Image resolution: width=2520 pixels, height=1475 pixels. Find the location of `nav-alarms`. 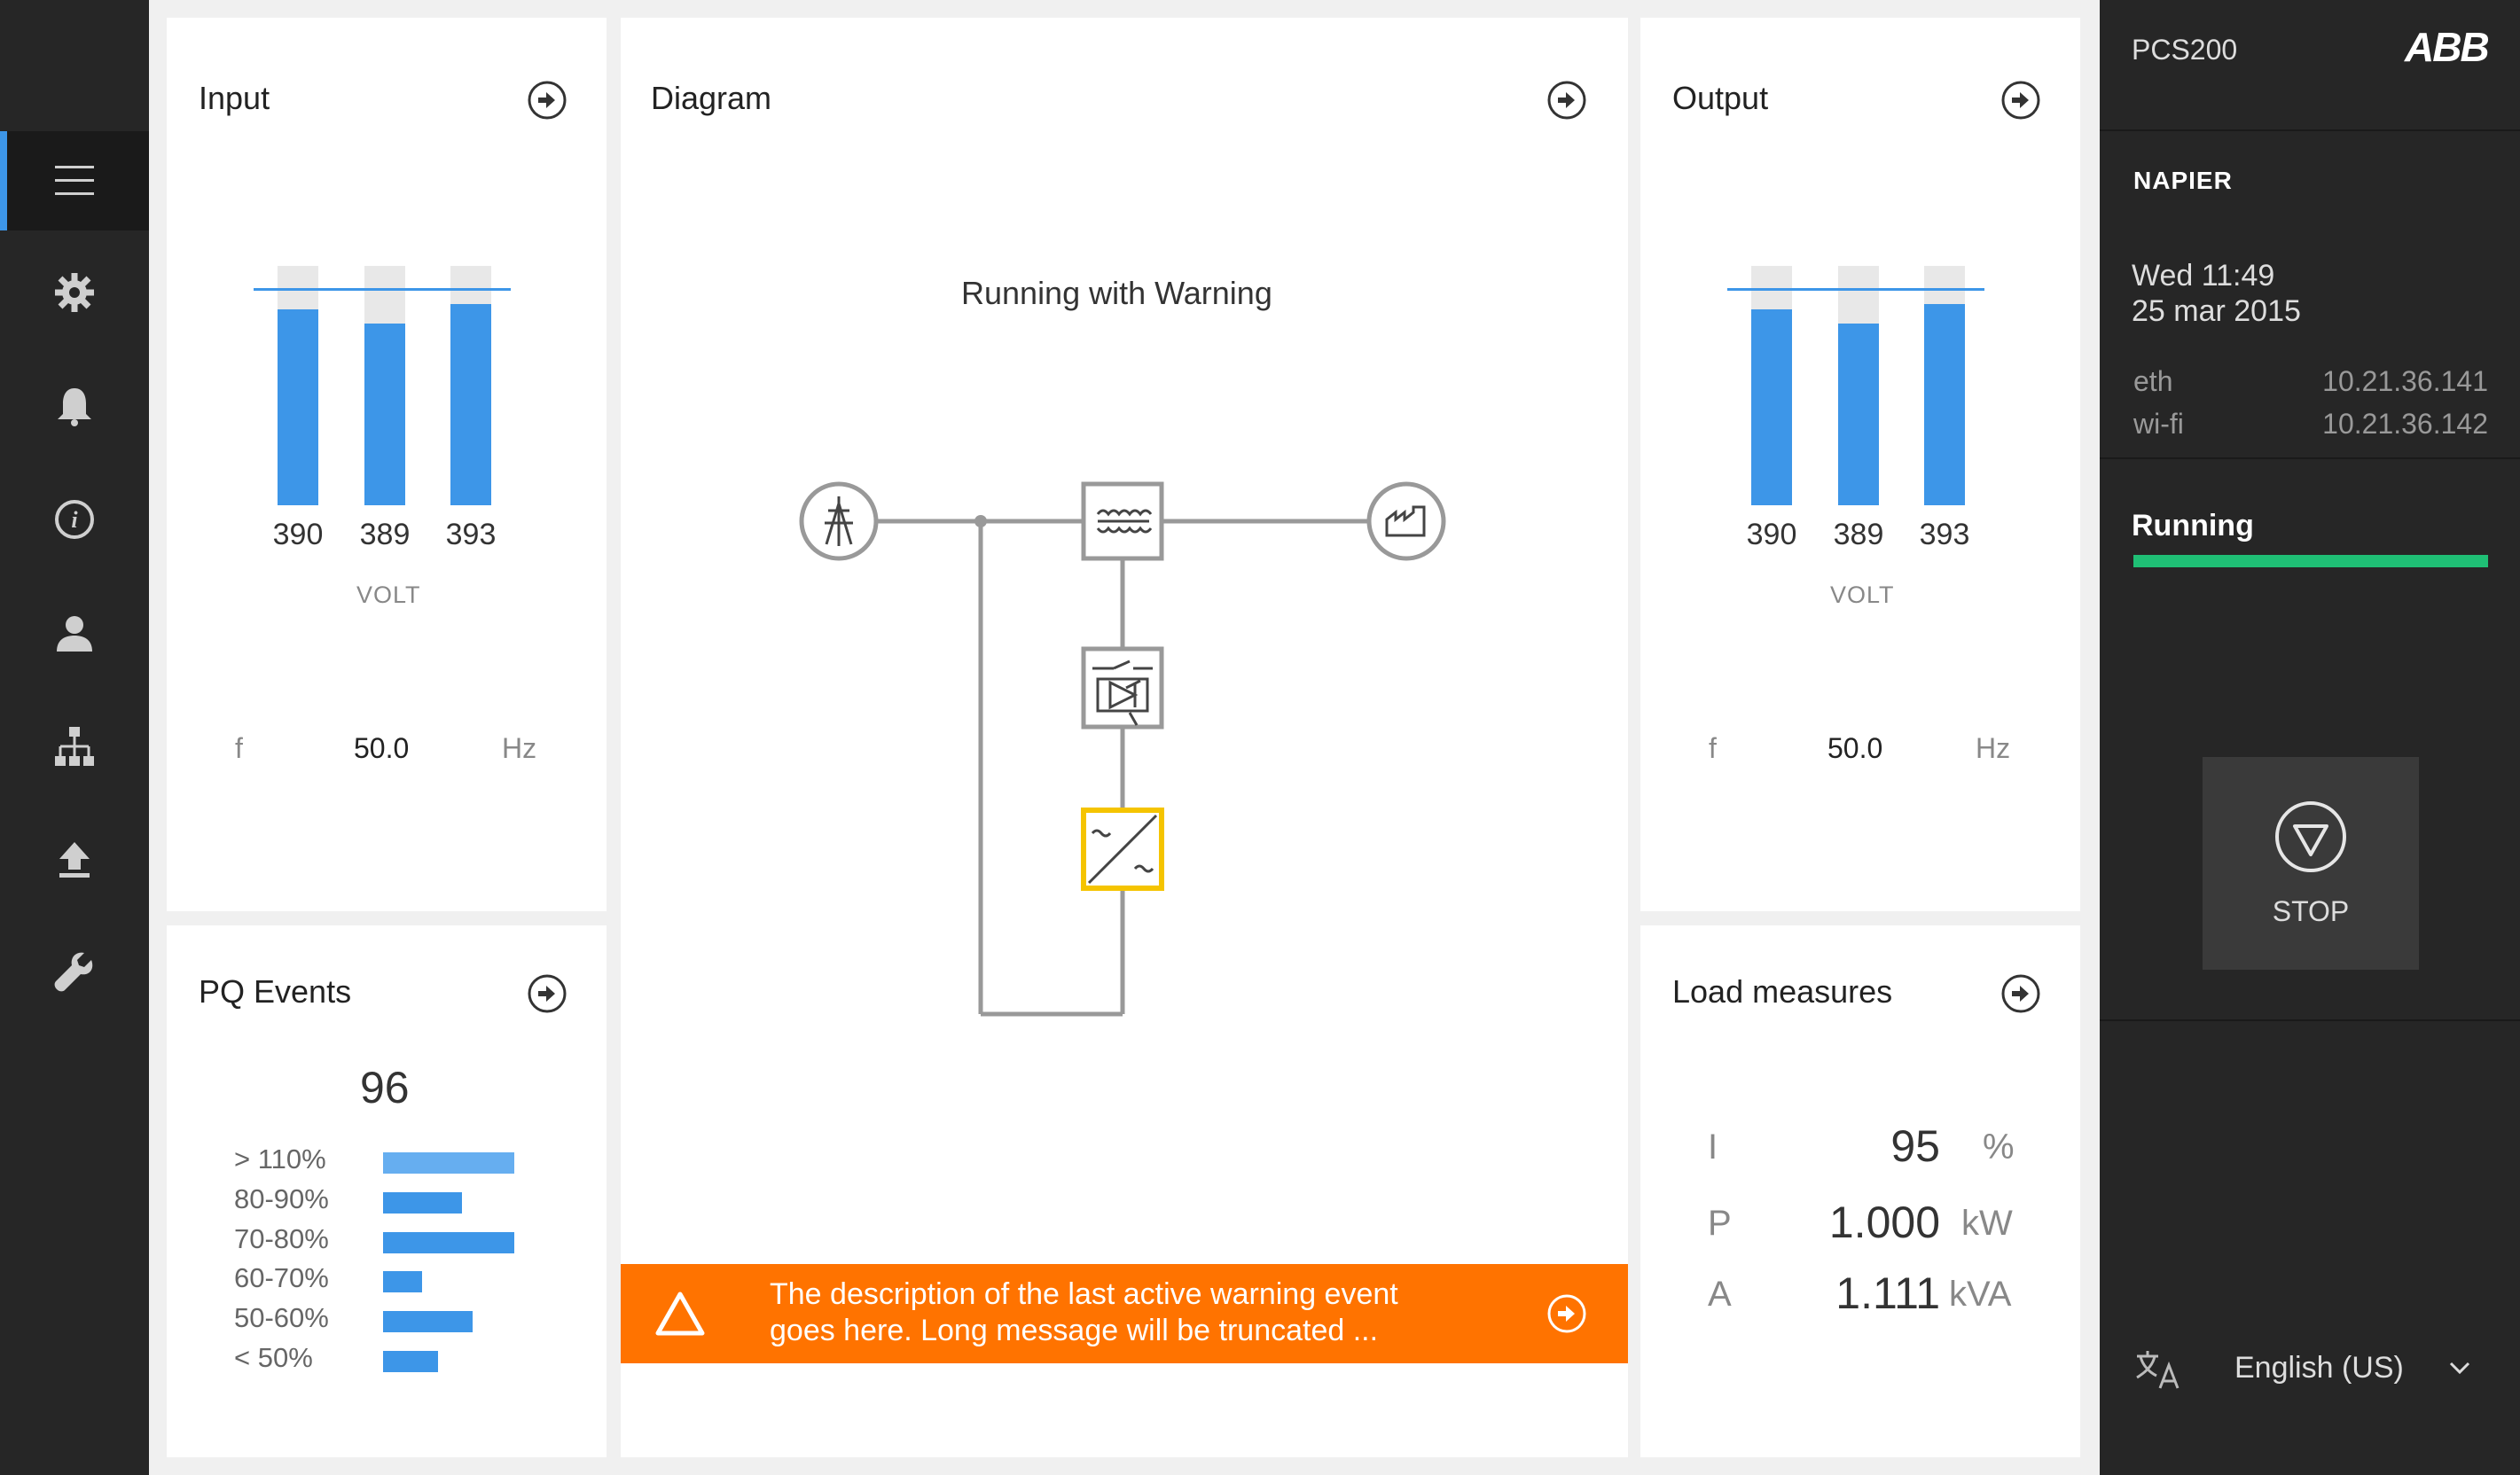

nav-alarms is located at coordinates (74, 406).